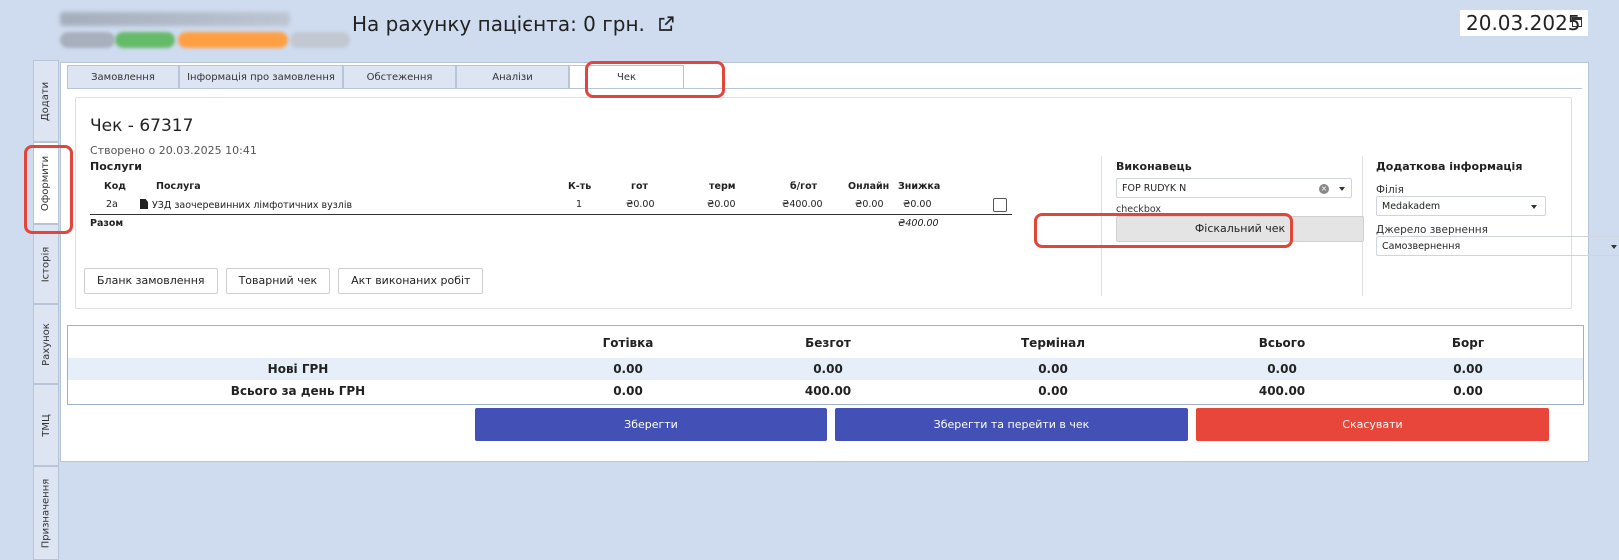 The height and width of the screenshot is (560, 1619). I want to click on executor-value: FOP RUDYK N, so click(1154, 188).